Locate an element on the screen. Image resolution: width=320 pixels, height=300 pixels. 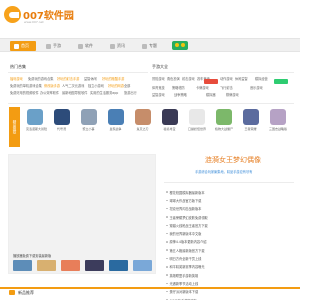
hot-tag: 办公效率软件 is located at coordinates (49, 92).